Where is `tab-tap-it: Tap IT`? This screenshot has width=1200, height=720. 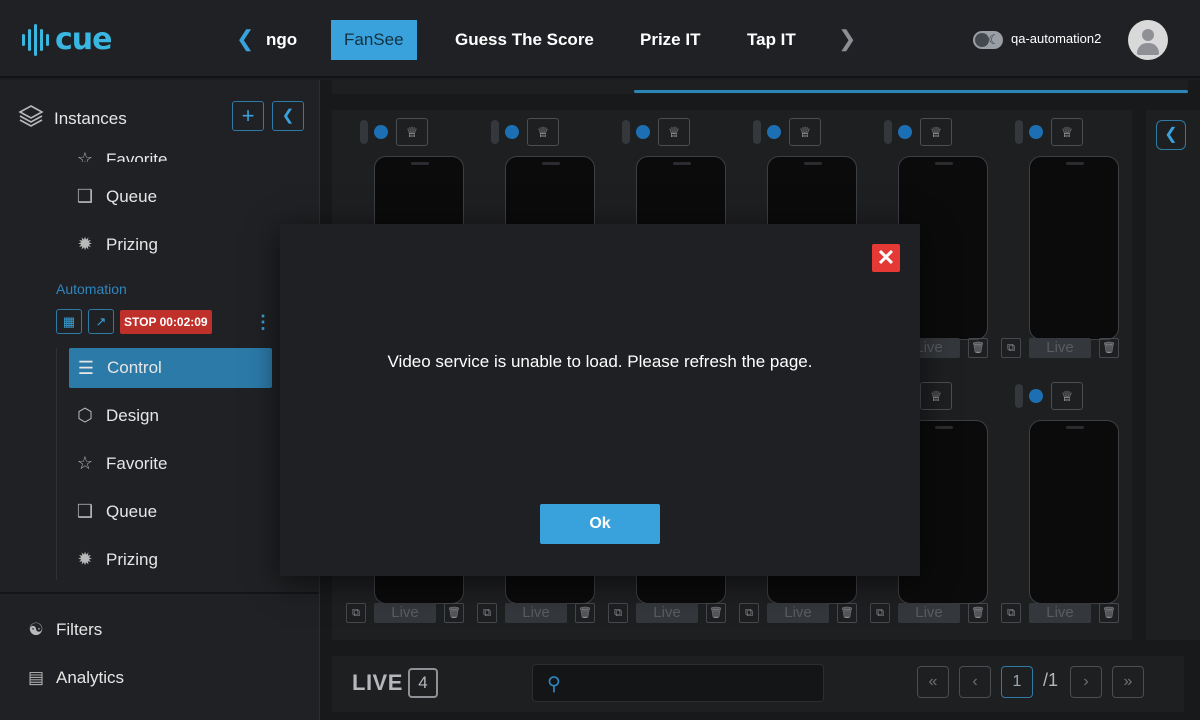
tab-tap-it: Tap IT is located at coordinates (771, 40).